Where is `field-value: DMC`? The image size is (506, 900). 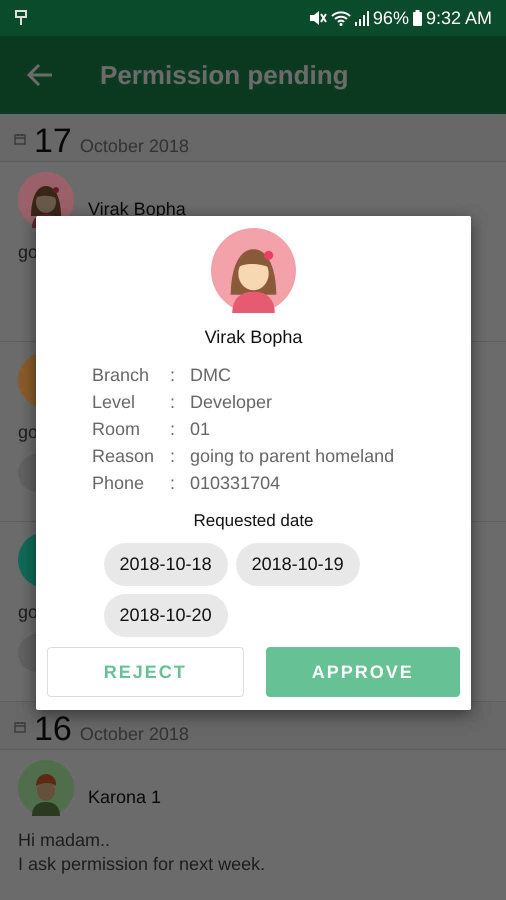 field-value: DMC is located at coordinates (211, 375).